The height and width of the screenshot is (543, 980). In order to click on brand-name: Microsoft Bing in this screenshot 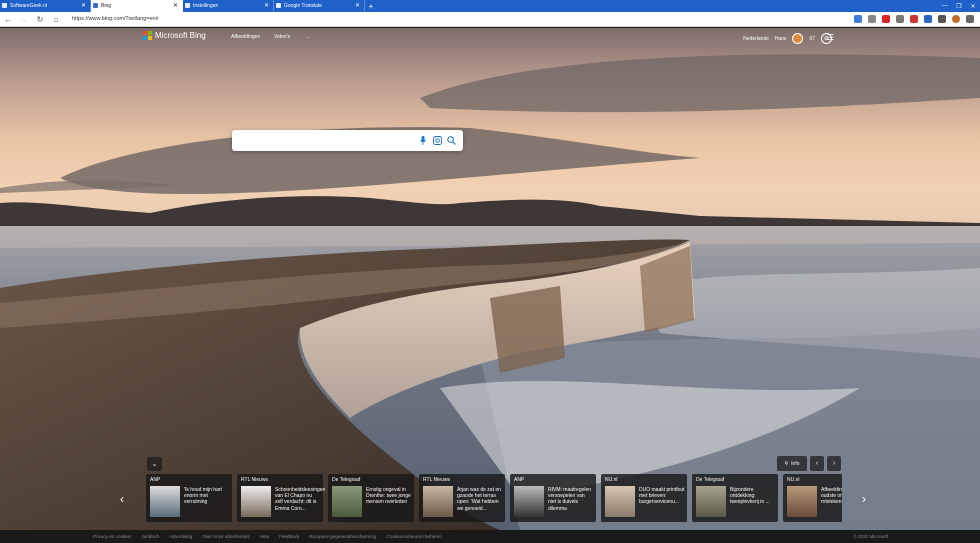, I will do `click(180, 35)`.